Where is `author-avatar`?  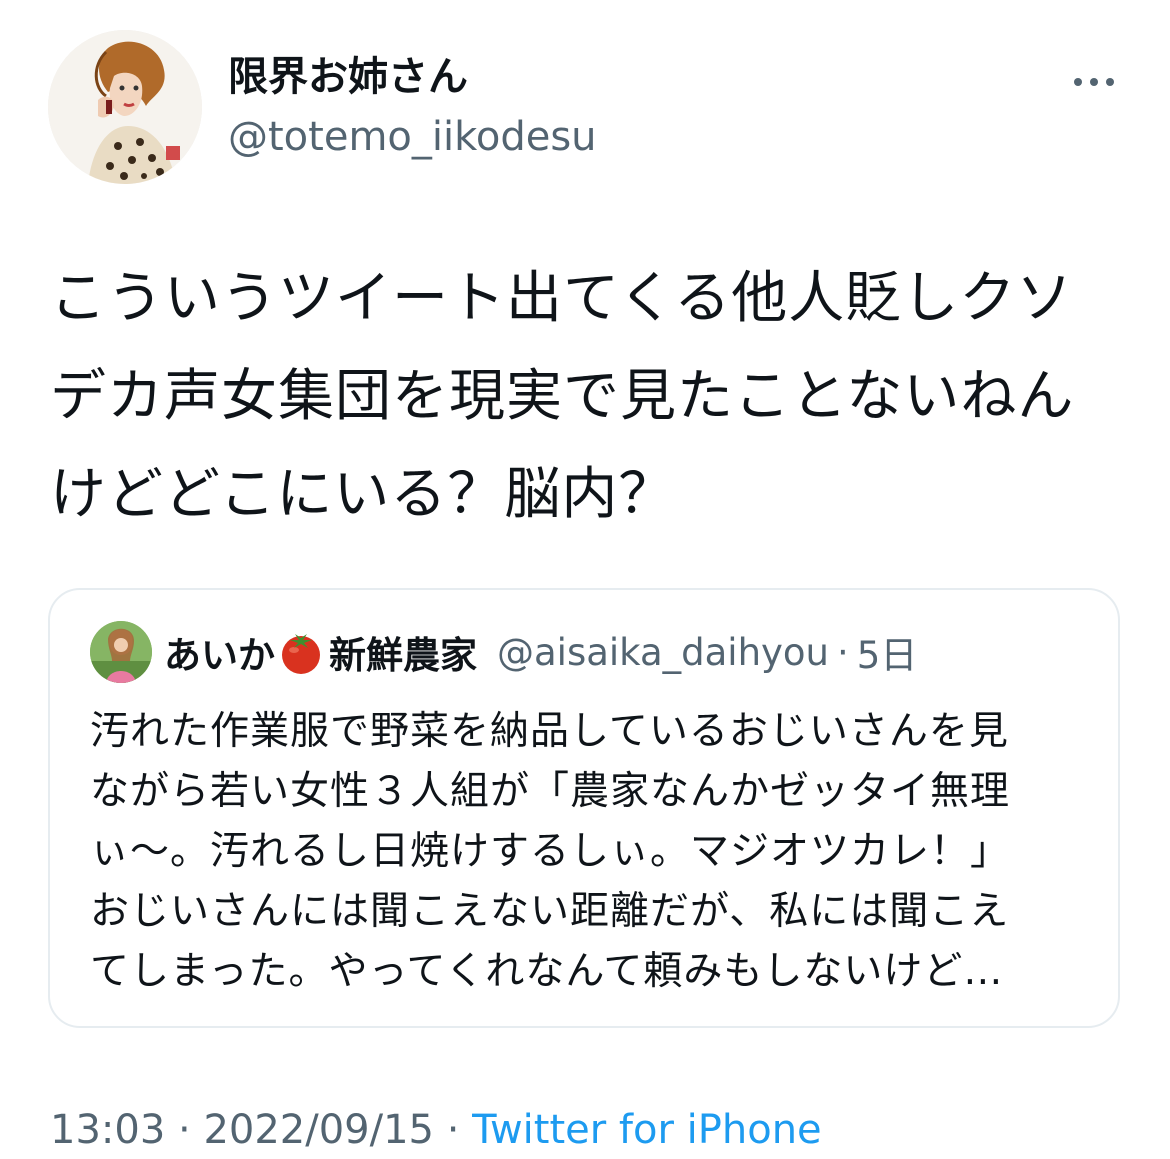
author-avatar is located at coordinates (125, 107).